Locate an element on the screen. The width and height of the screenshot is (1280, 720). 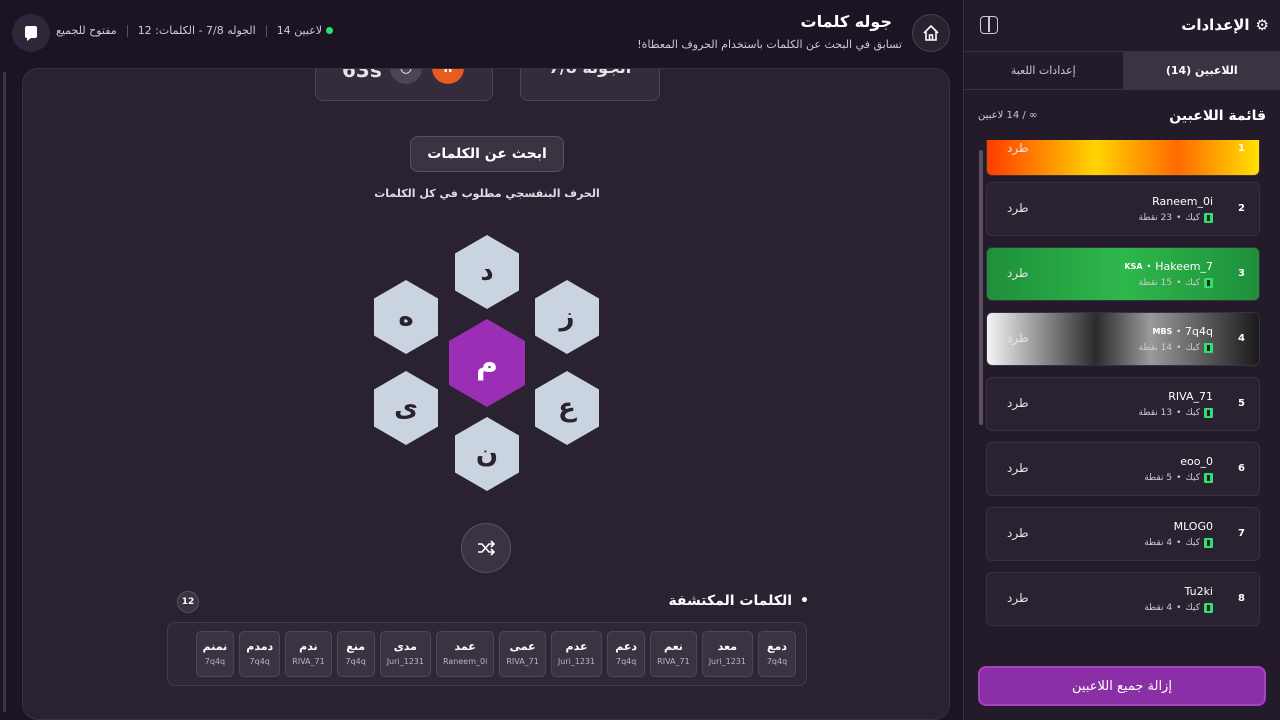
found-word-chip: مدى Juri_1231 is located at coordinates (405, 654).